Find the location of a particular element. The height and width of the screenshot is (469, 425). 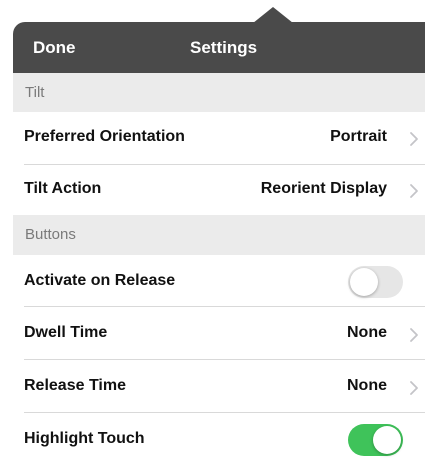

tilt-action-label: Tilt Action is located at coordinates (63, 188).